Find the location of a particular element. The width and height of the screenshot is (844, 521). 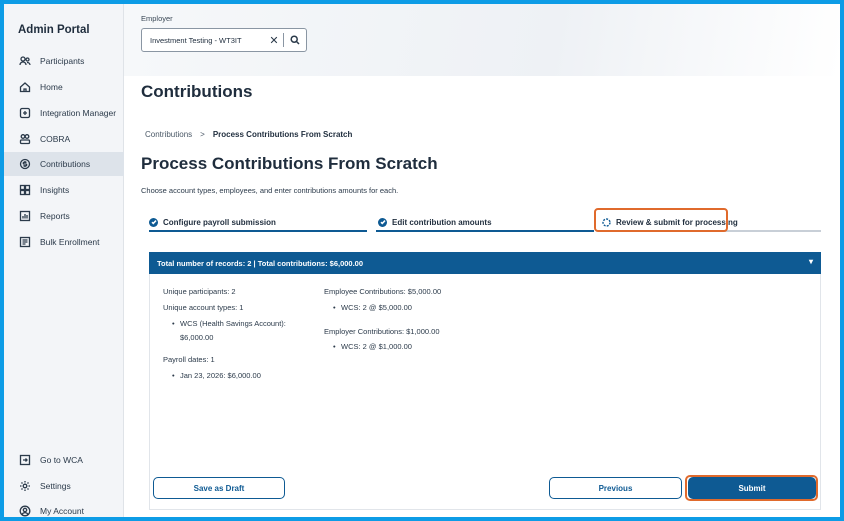

account-icon is located at coordinates (25, 510).